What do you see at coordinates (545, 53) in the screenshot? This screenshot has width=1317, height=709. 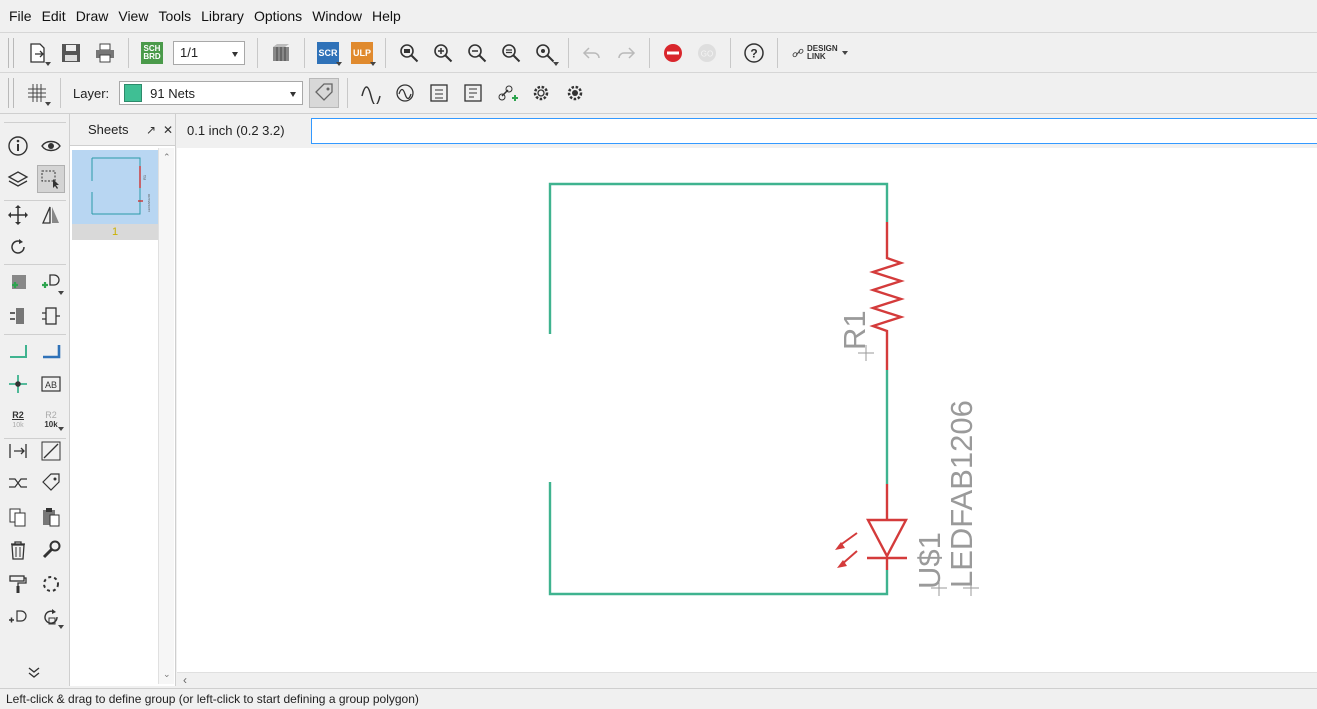 I see `zoom-redraw-button` at bounding box center [545, 53].